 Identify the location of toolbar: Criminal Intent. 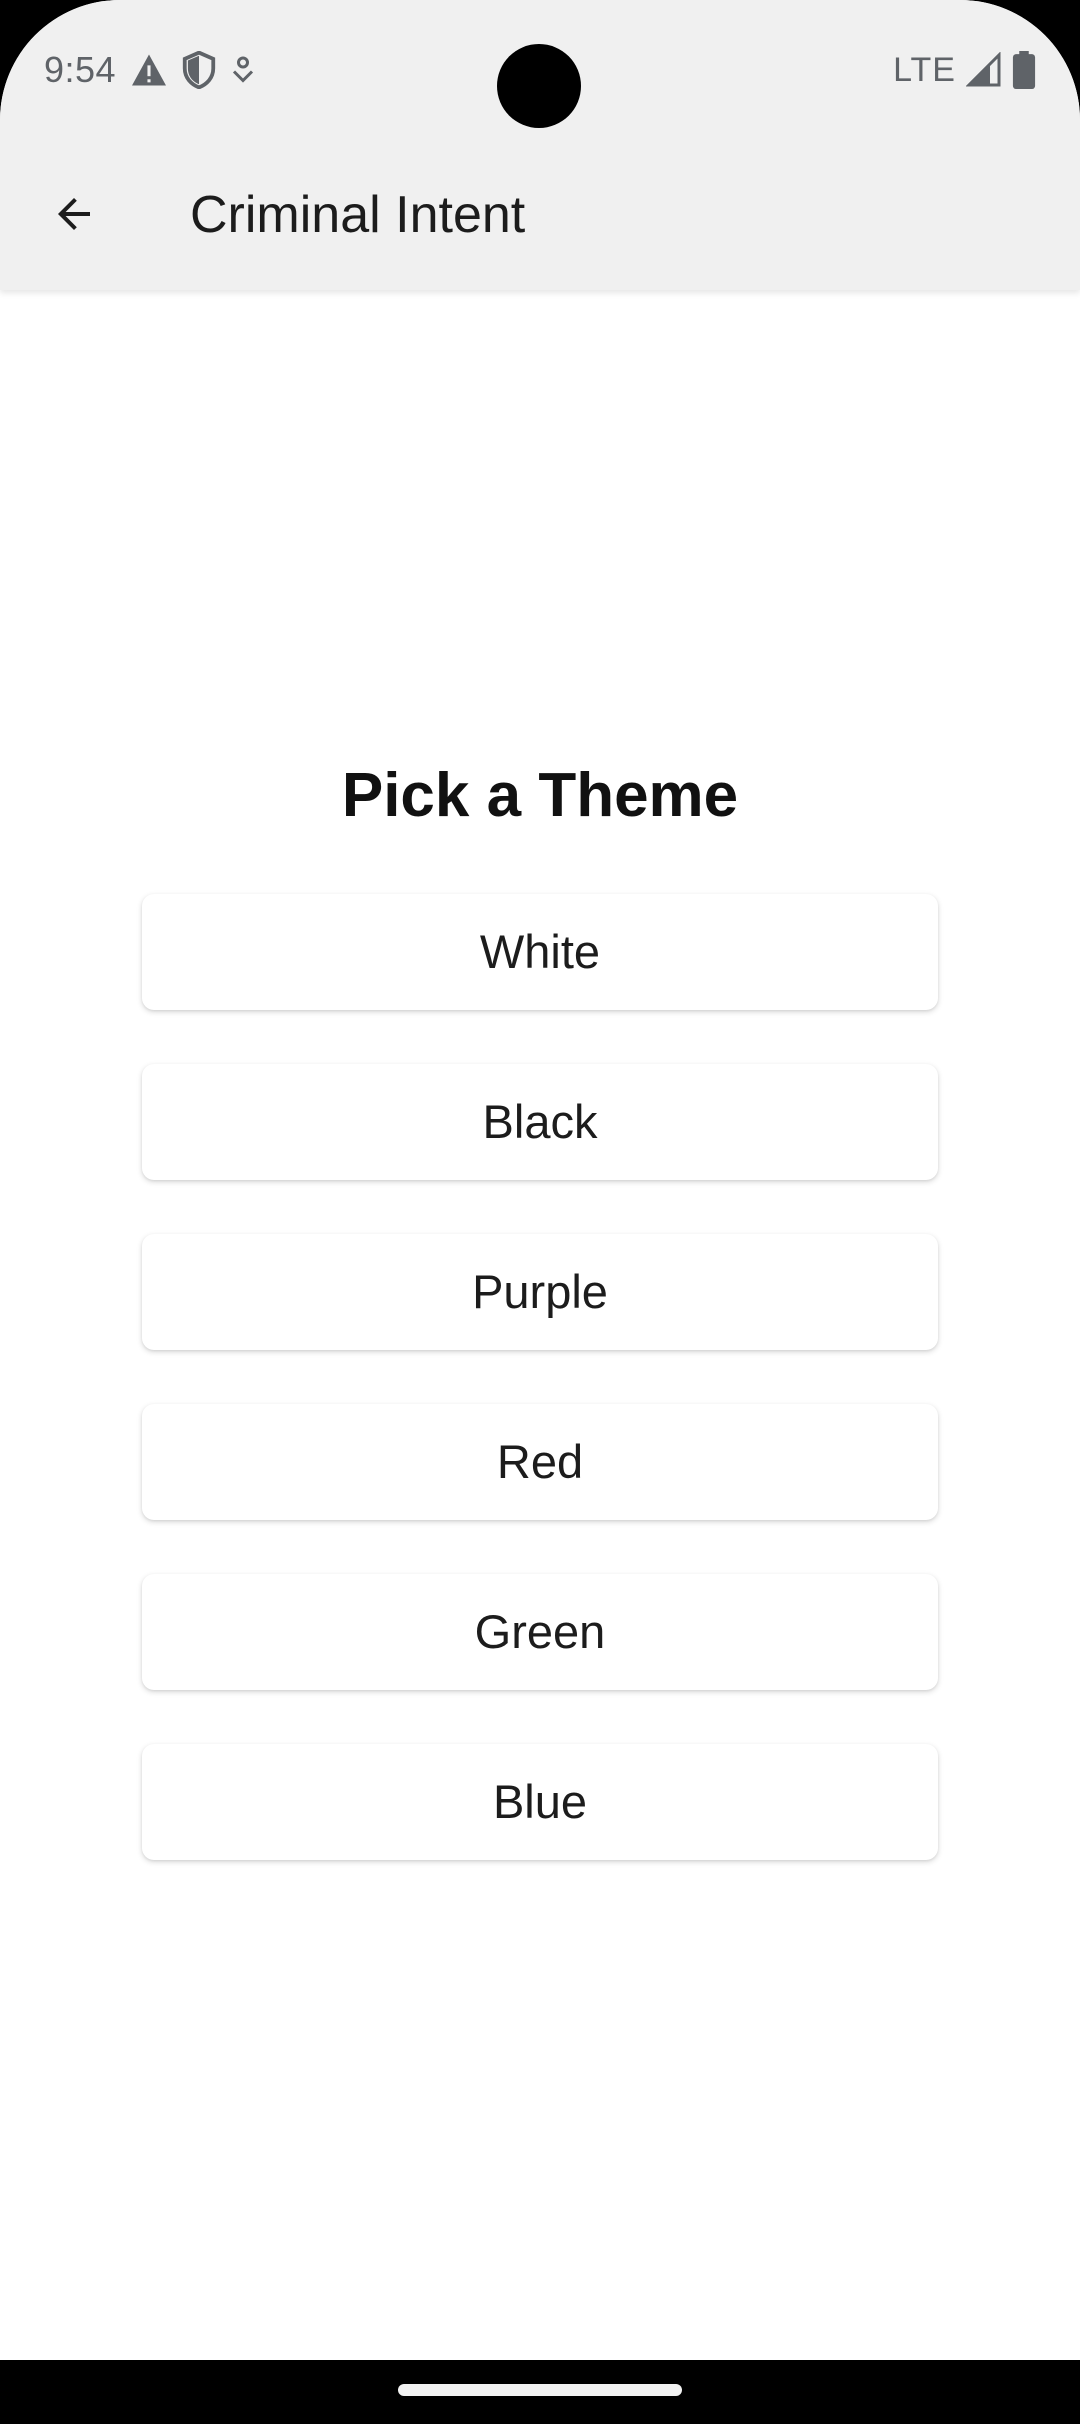
(540, 215).